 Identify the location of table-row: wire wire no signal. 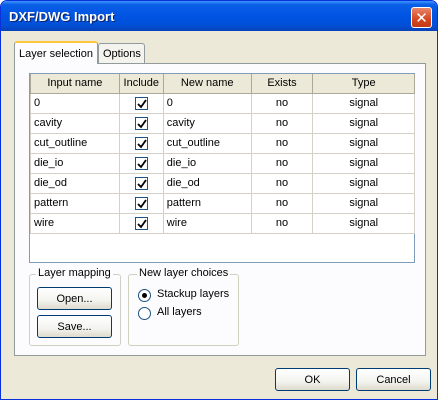
(222, 223).